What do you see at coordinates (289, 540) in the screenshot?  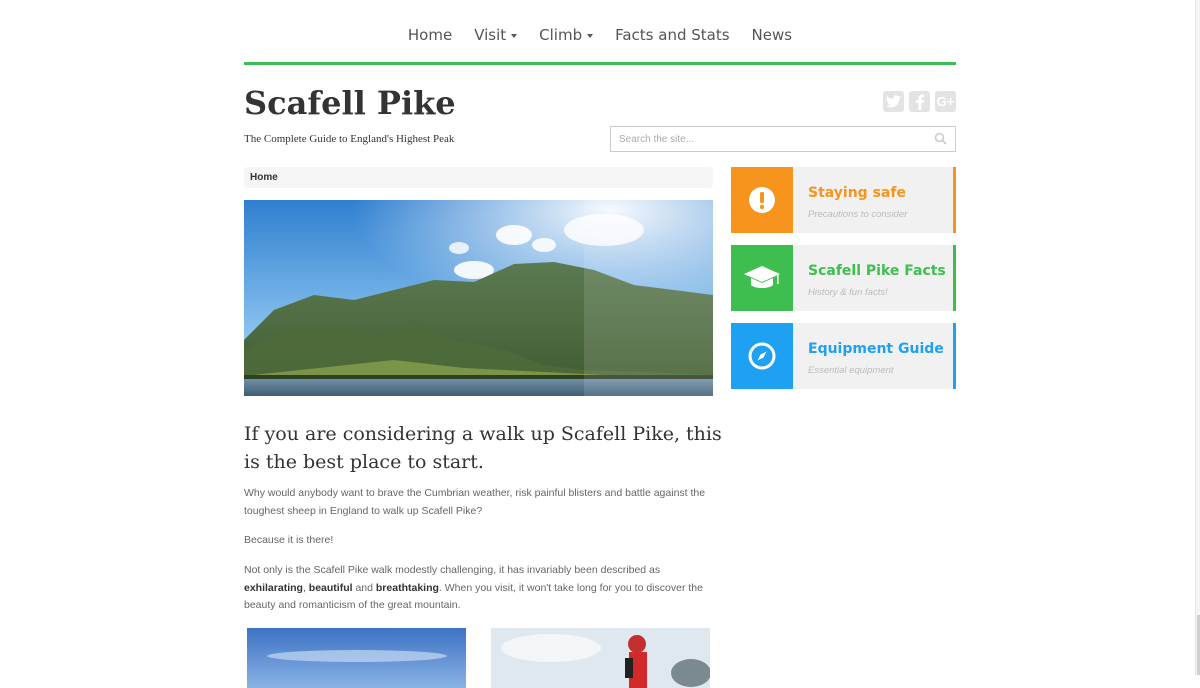 I see `article-paragraph-2: Because it is there!` at bounding box center [289, 540].